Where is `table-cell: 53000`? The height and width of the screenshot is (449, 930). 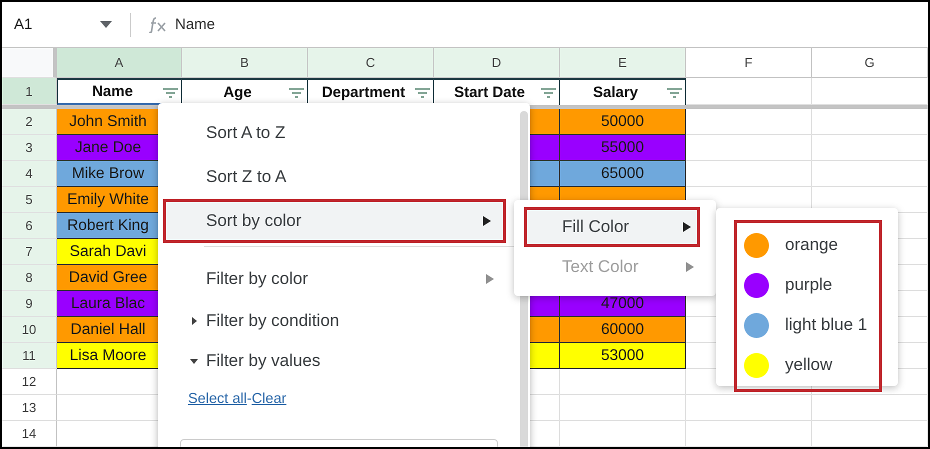 table-cell: 53000 is located at coordinates (623, 356).